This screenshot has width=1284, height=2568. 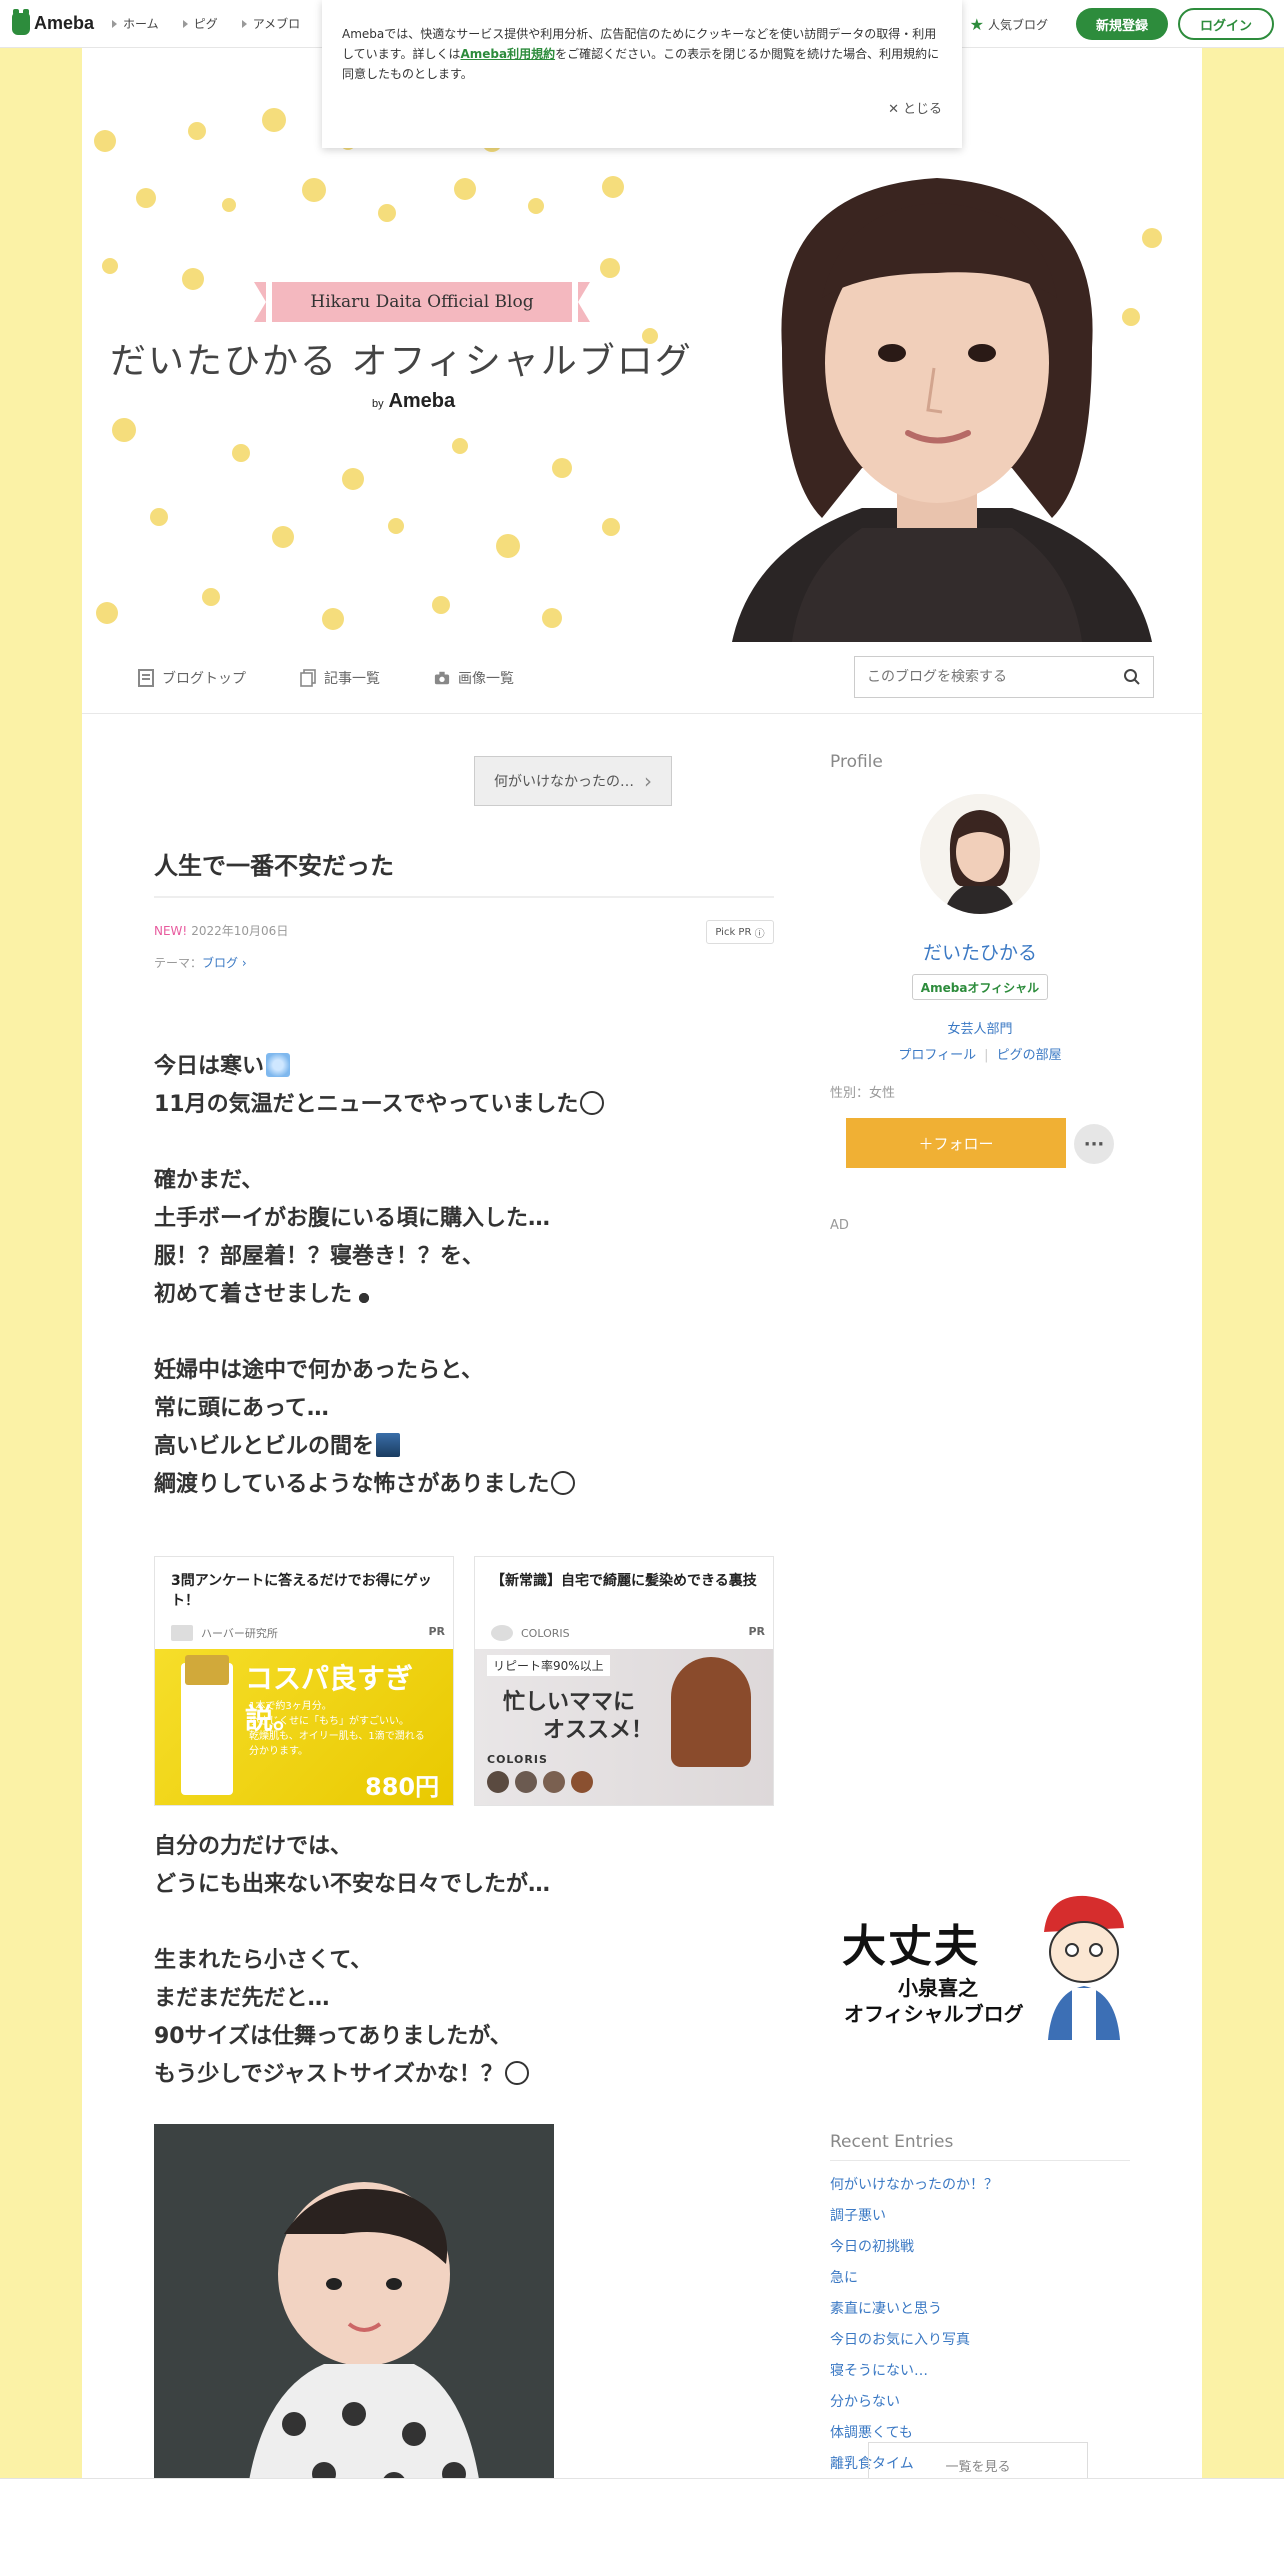 I want to click on ad-source-name: COLORIS, so click(x=545, y=1633).